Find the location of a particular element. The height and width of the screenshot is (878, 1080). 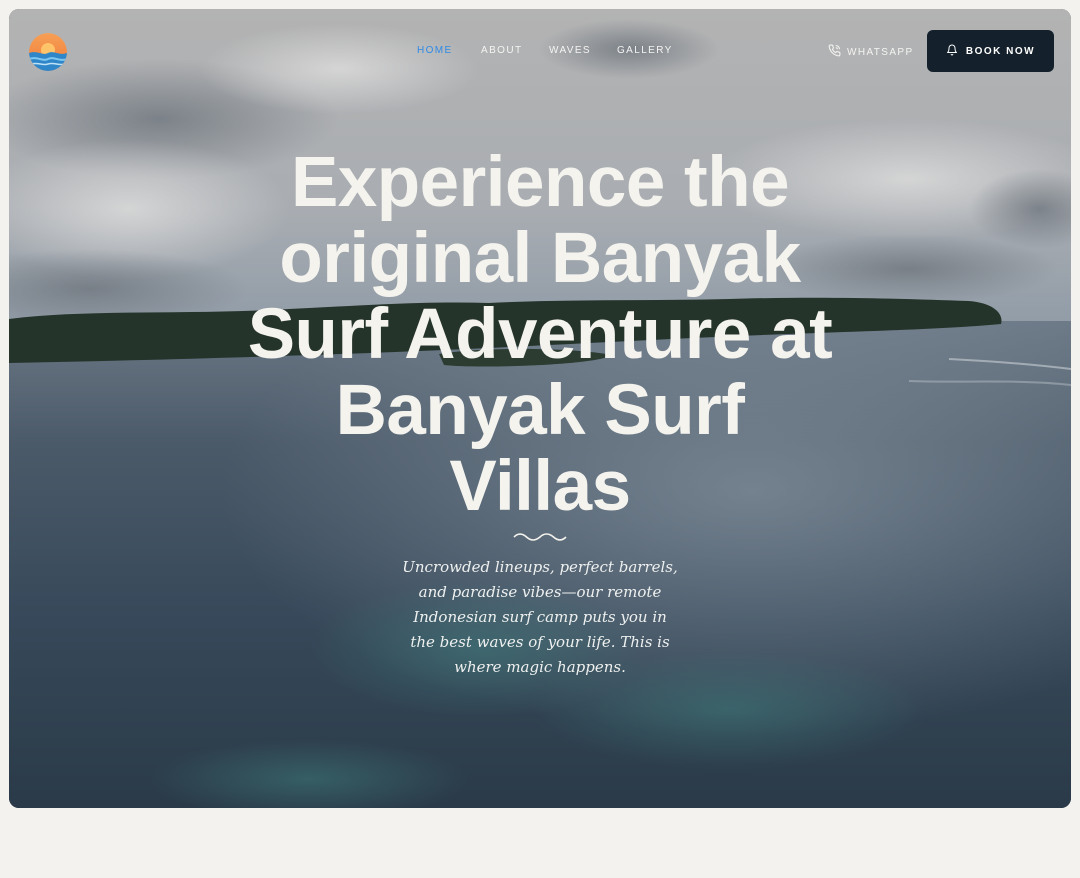

nav-link-about: ABOUT is located at coordinates (501, 50).